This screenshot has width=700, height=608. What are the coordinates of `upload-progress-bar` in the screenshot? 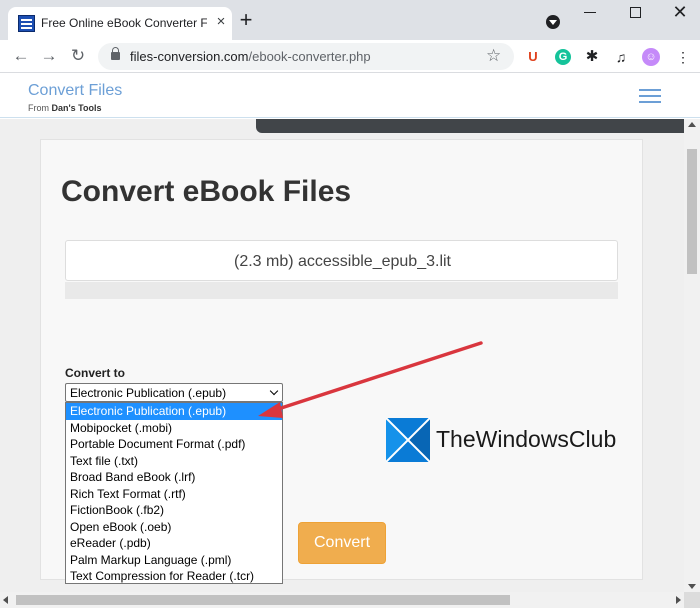 It's located at (341, 290).